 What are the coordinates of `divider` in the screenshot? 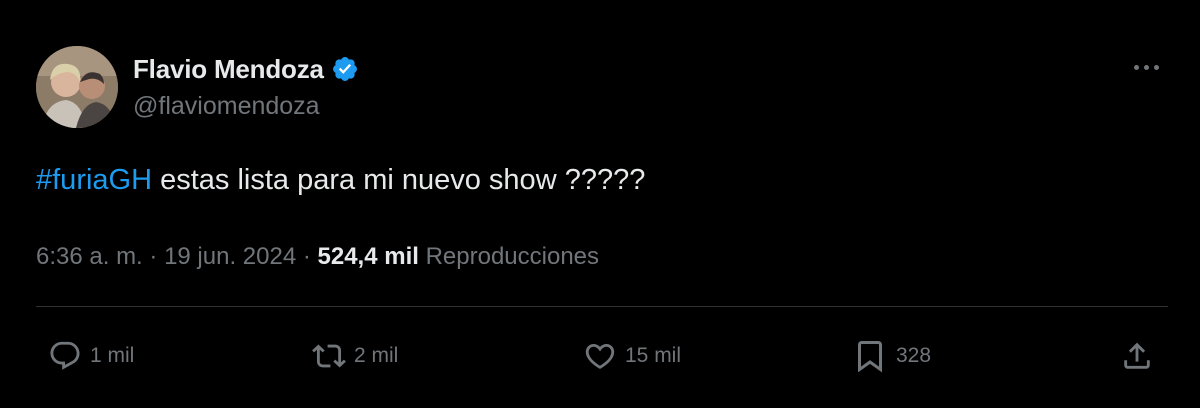 It's located at (602, 306).